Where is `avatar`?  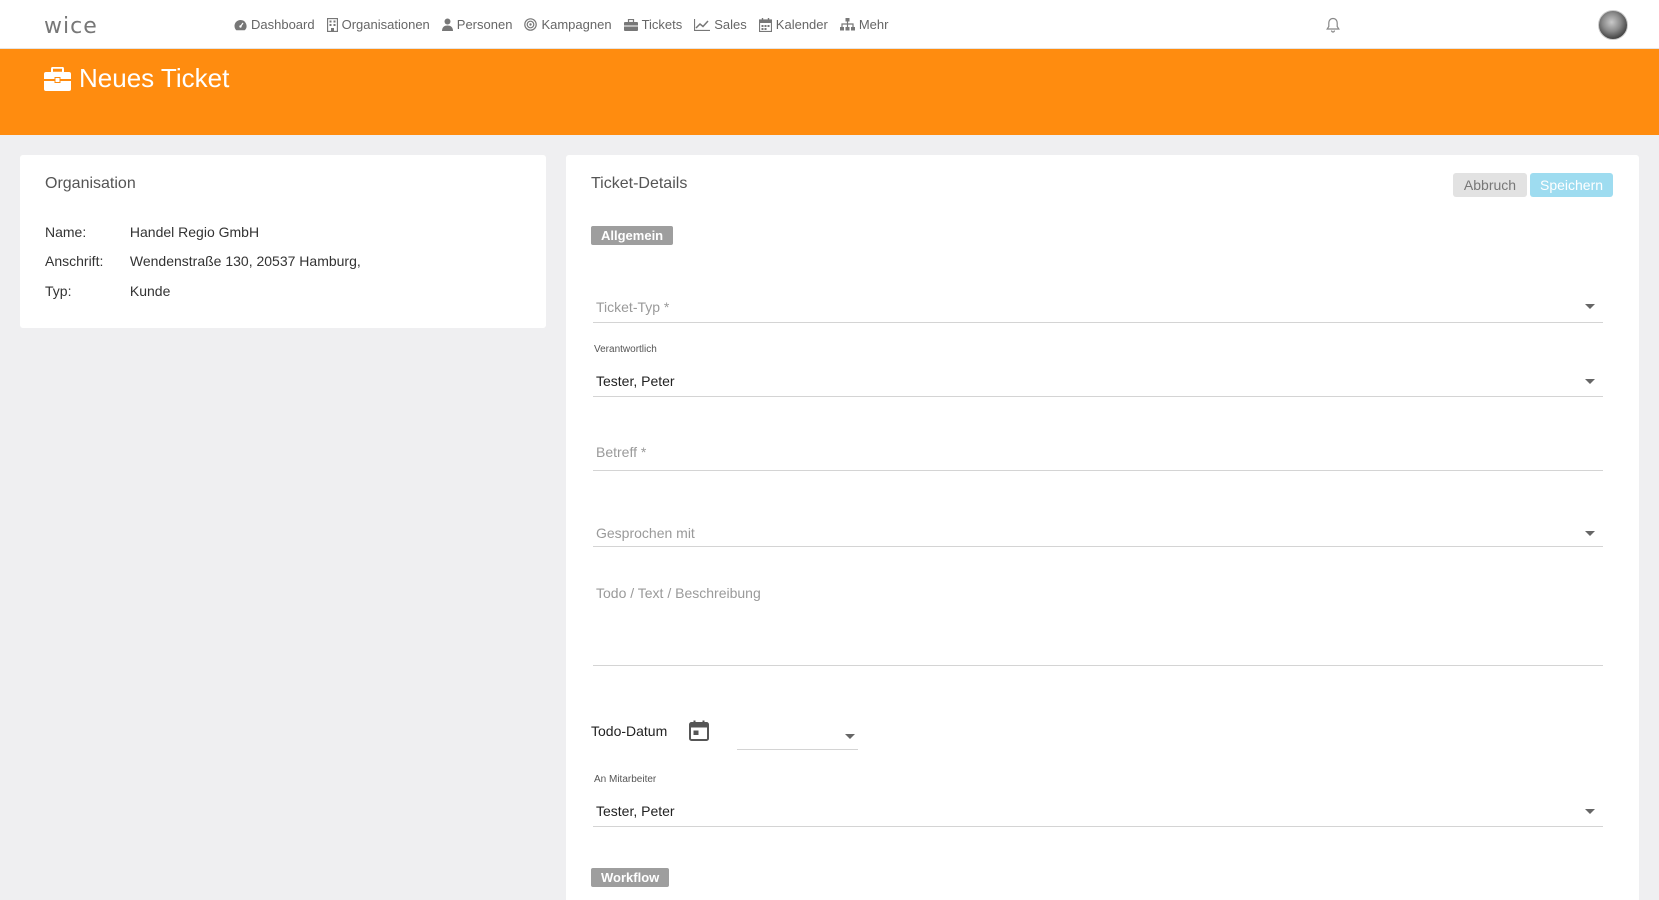
avatar is located at coordinates (1613, 25).